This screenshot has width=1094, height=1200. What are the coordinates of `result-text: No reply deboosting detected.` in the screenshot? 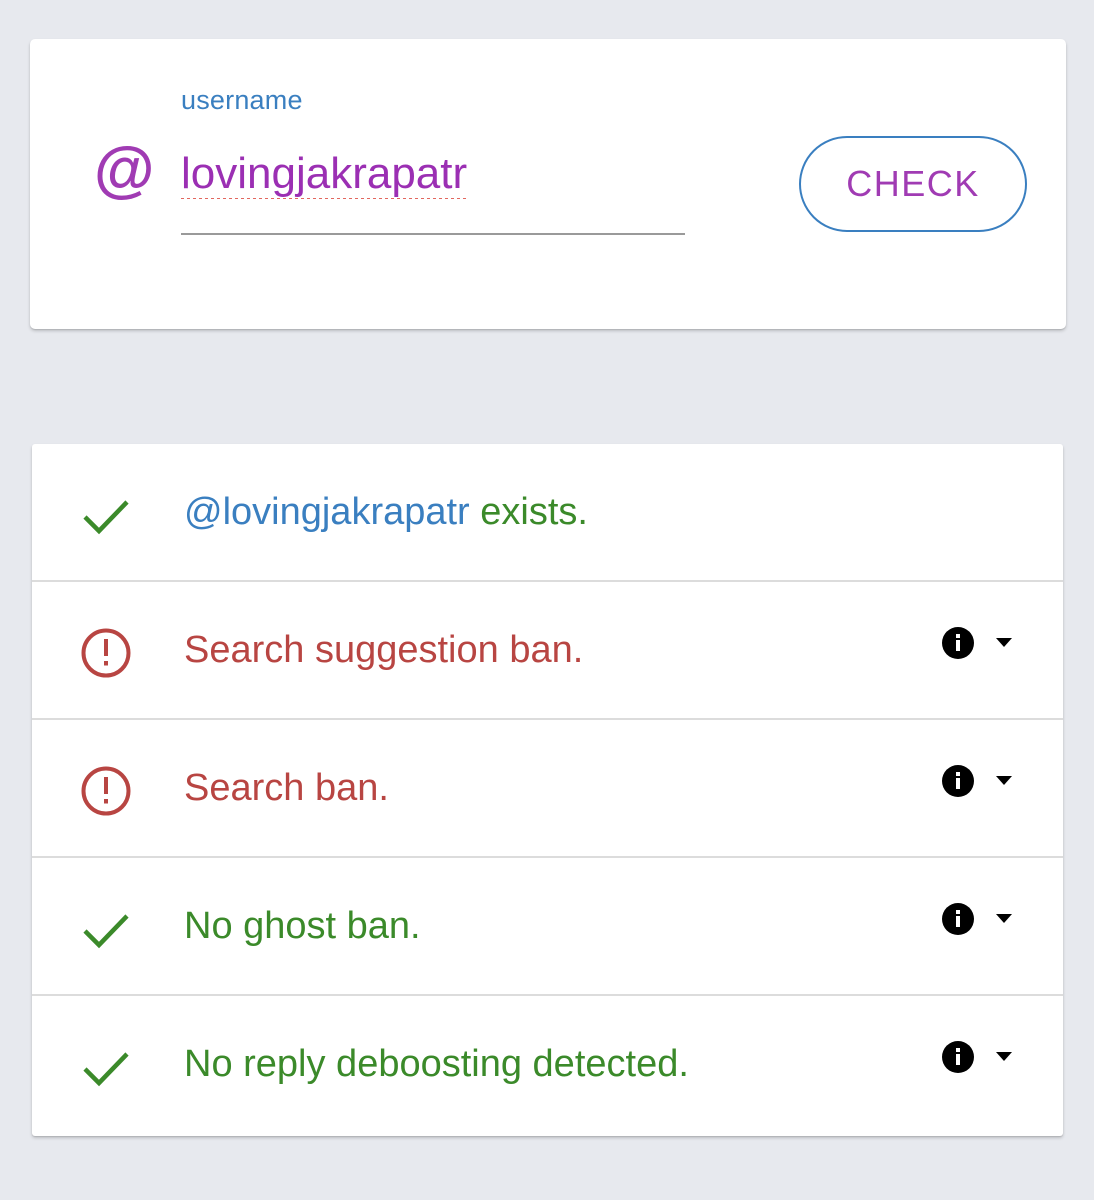 It's located at (436, 1064).